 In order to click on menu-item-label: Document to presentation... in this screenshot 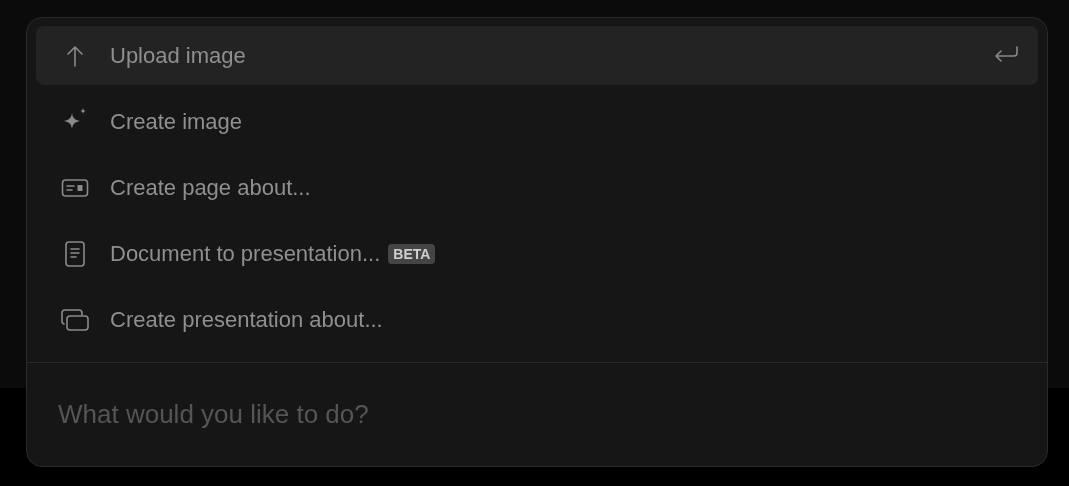, I will do `click(245, 254)`.